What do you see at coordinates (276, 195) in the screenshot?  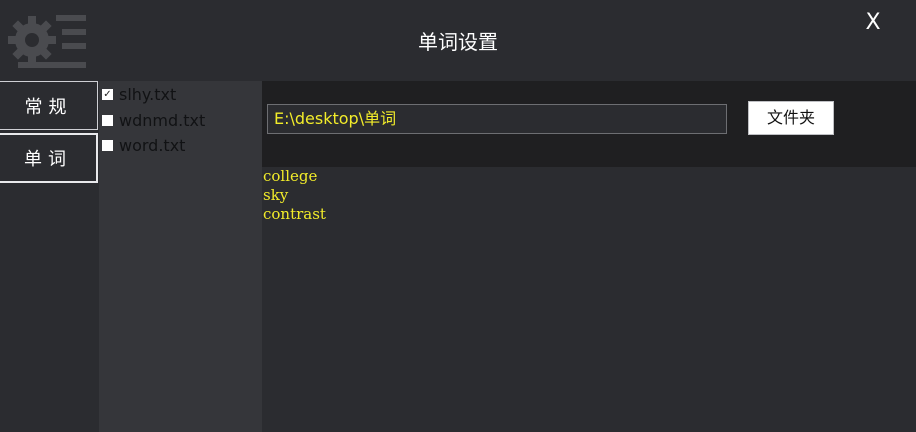 I see `word-item: sky` at bounding box center [276, 195].